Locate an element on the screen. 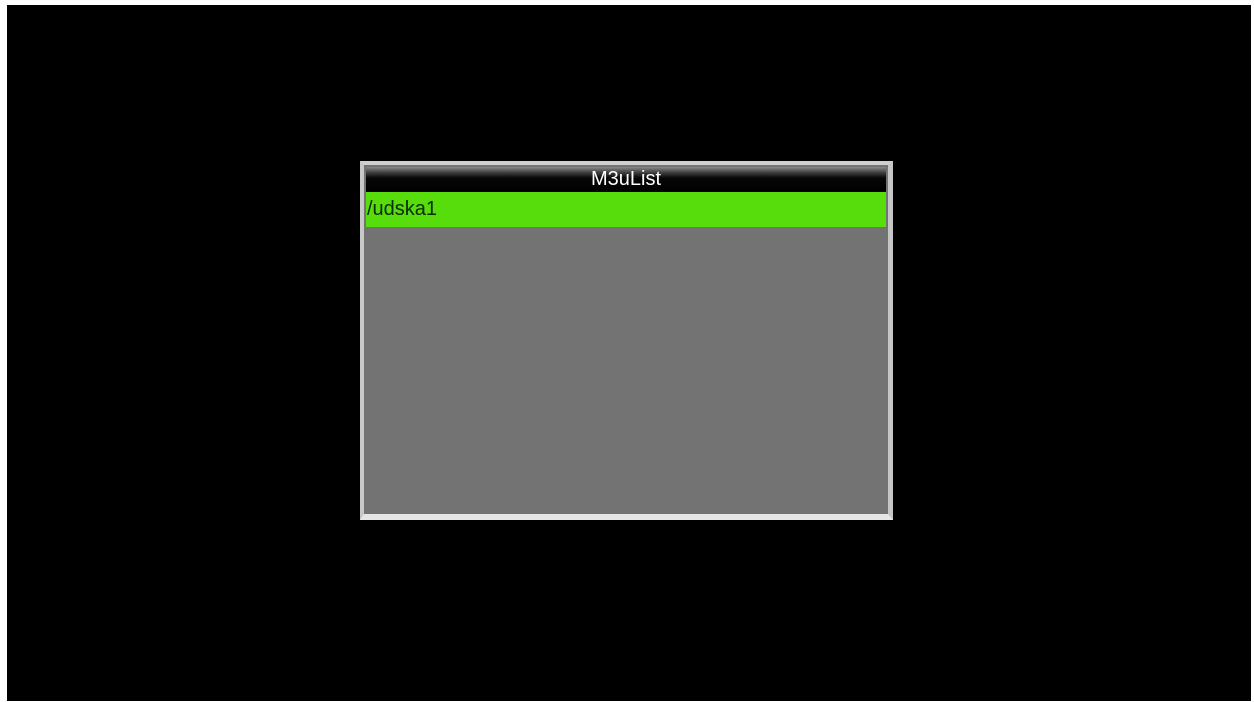  list-item: /udska1 is located at coordinates (626, 209).